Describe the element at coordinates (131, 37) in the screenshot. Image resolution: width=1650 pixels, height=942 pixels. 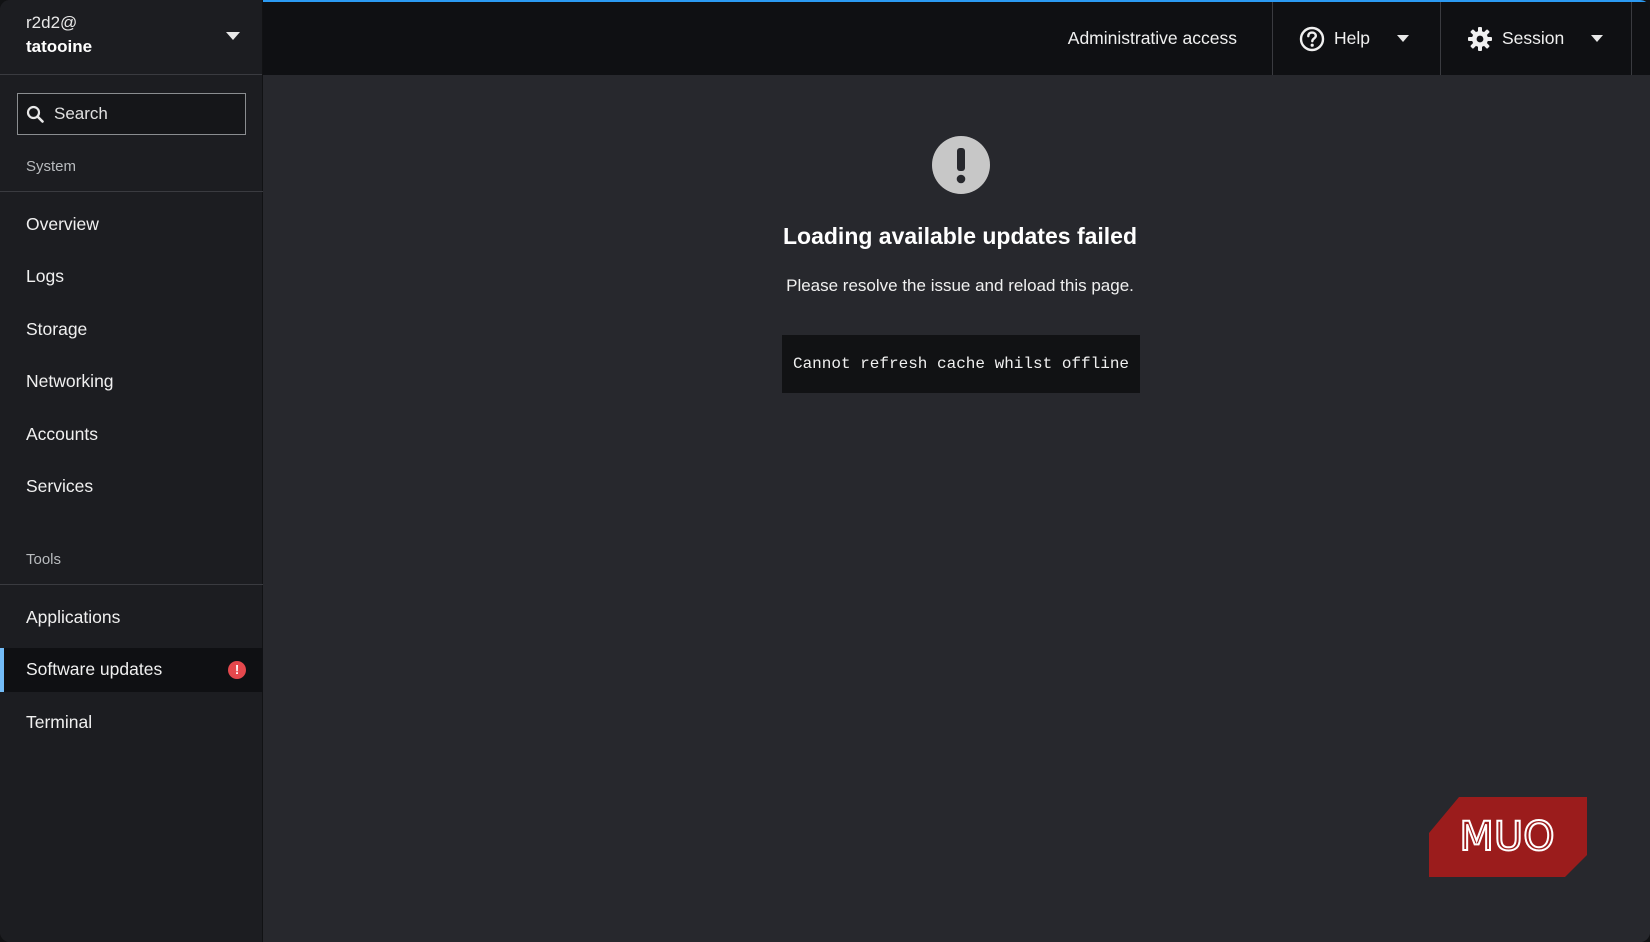
I see `host-switcher: r2d2@ tatooine` at that location.